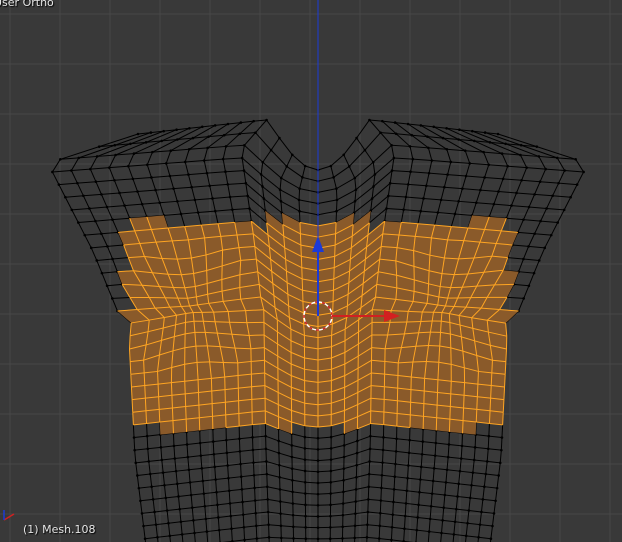 This screenshot has height=542, width=622. I want to click on axis-widget-icon, so click(9, 515).